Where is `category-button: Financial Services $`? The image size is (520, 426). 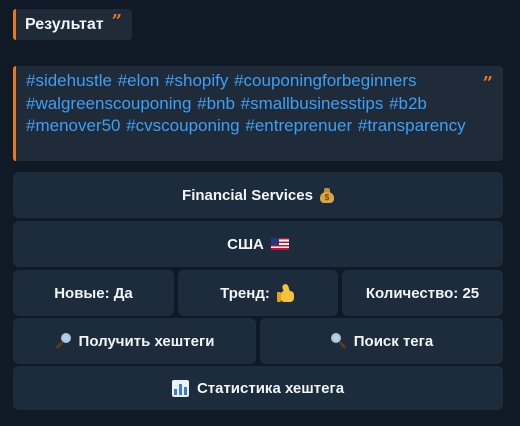
category-button: Financial Services $ is located at coordinates (258, 195).